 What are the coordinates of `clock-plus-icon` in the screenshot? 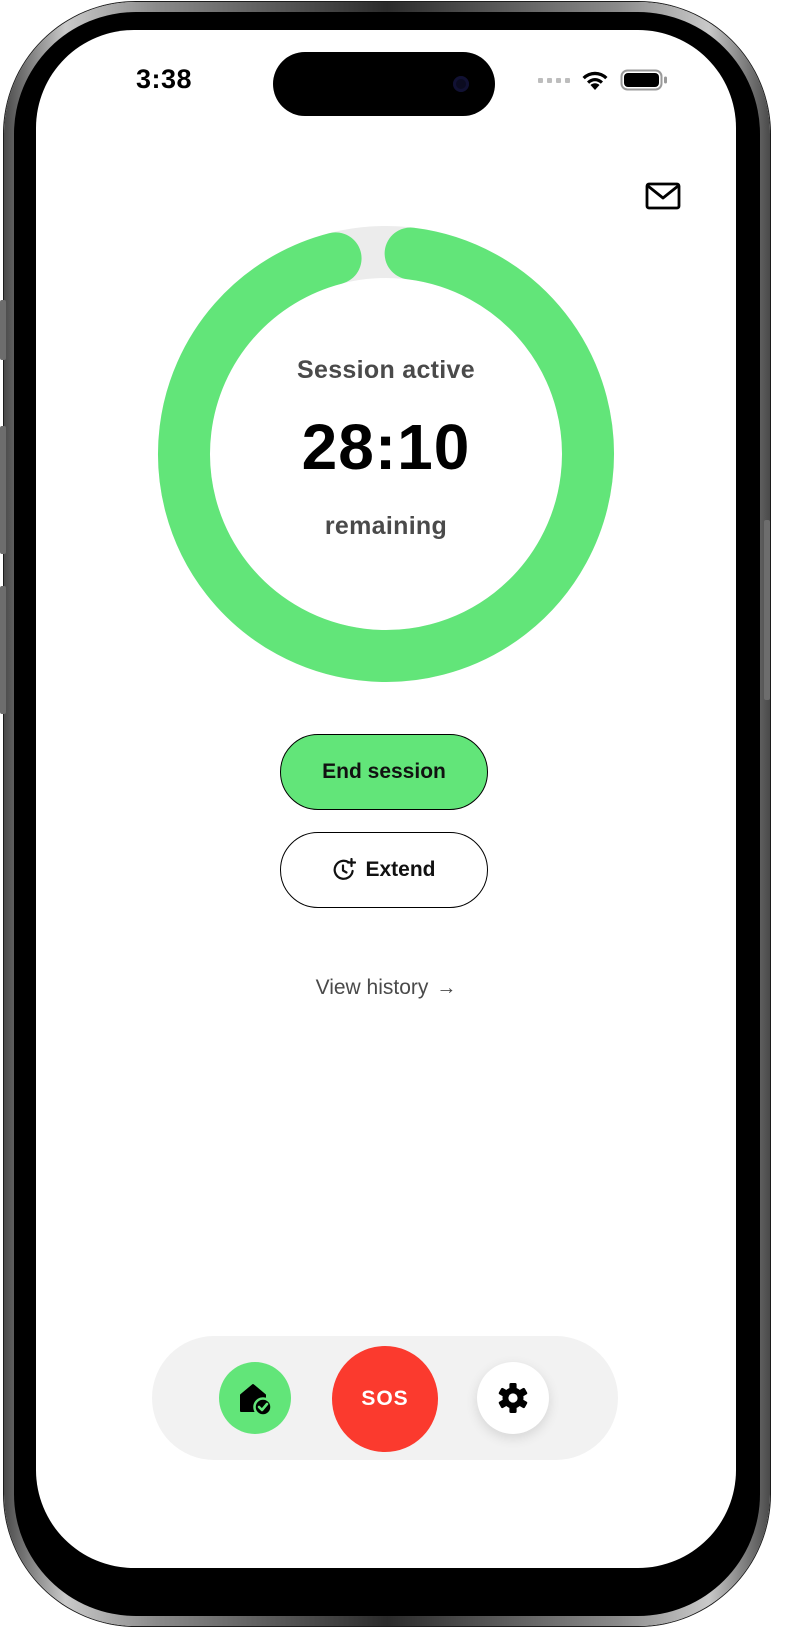 It's located at (345, 869).